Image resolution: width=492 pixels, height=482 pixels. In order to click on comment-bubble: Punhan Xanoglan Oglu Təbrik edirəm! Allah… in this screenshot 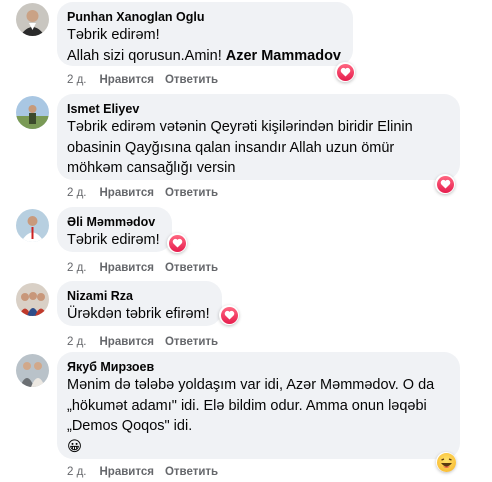, I will do `click(205, 34)`.